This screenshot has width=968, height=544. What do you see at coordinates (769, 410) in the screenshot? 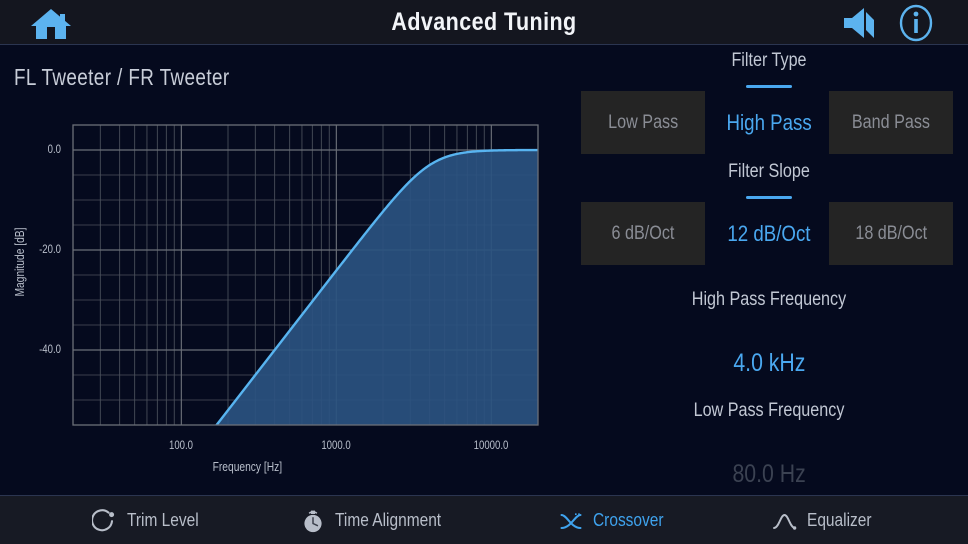
I see `low-pass-frequency-label: Low Pass Frequency` at bounding box center [769, 410].